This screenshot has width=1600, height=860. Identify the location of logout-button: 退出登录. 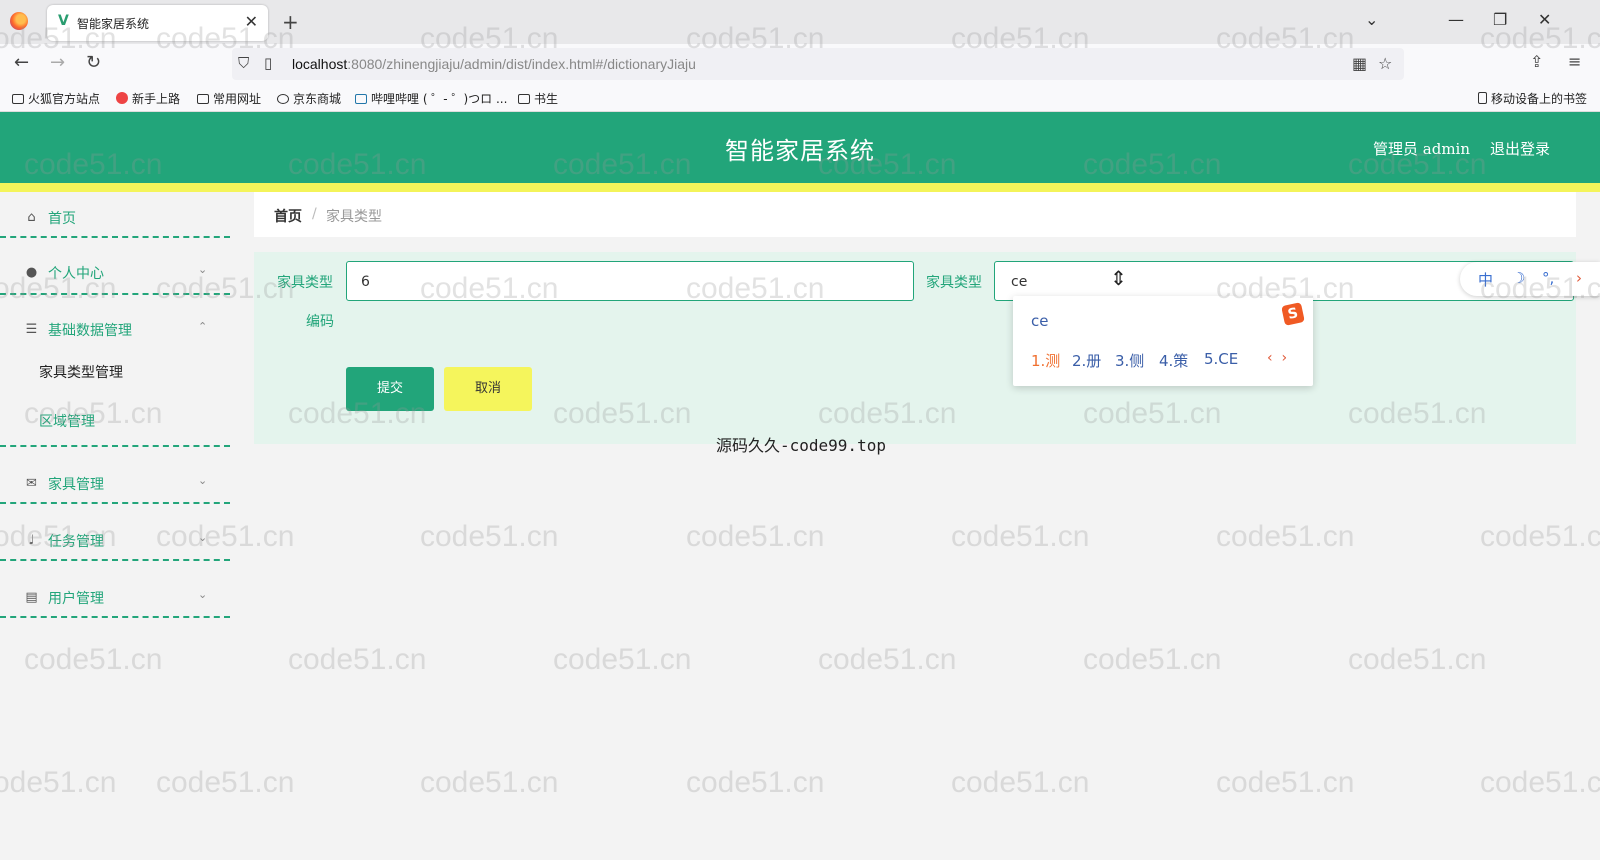
(1520, 148).